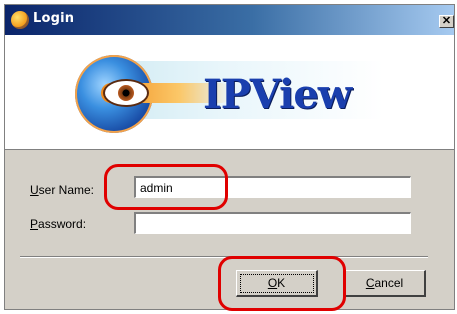  I want to click on password-field, so click(272, 223).